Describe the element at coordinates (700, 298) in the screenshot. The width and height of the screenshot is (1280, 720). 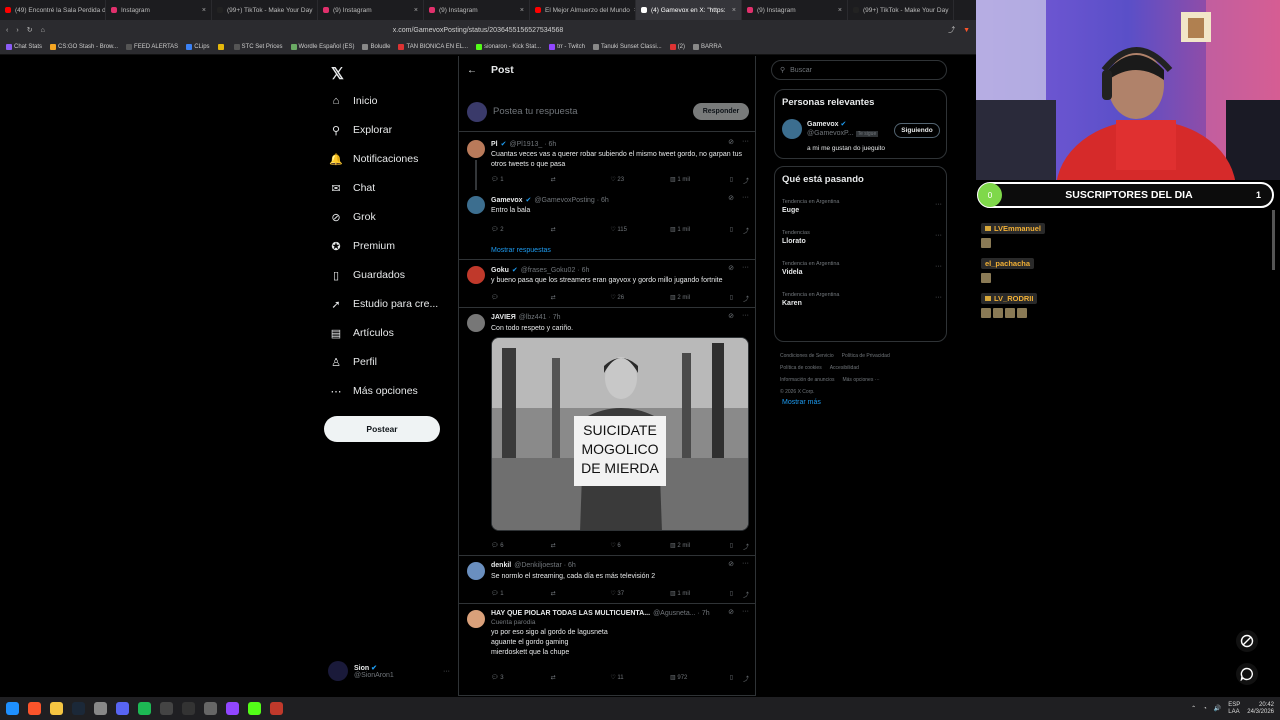
I see `views-action: ▥ 2 mil` at that location.